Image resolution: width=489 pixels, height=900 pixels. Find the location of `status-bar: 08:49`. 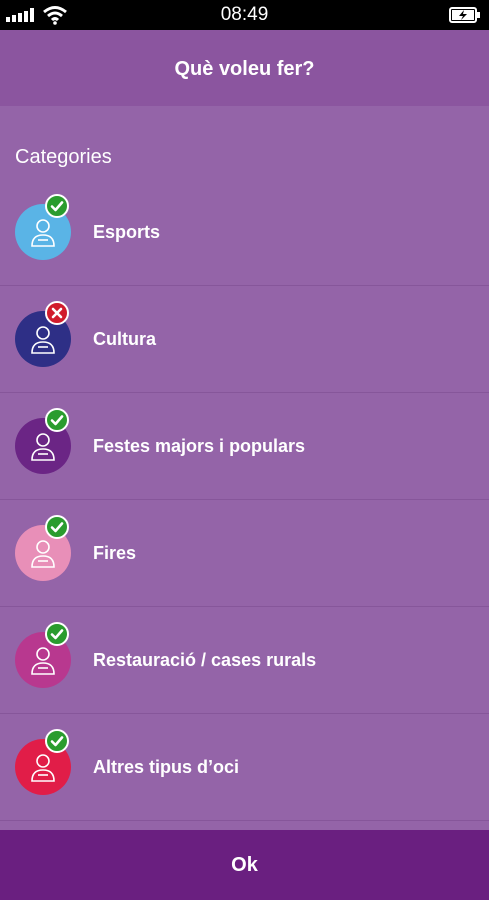

status-bar: 08:49 is located at coordinates (244, 15).